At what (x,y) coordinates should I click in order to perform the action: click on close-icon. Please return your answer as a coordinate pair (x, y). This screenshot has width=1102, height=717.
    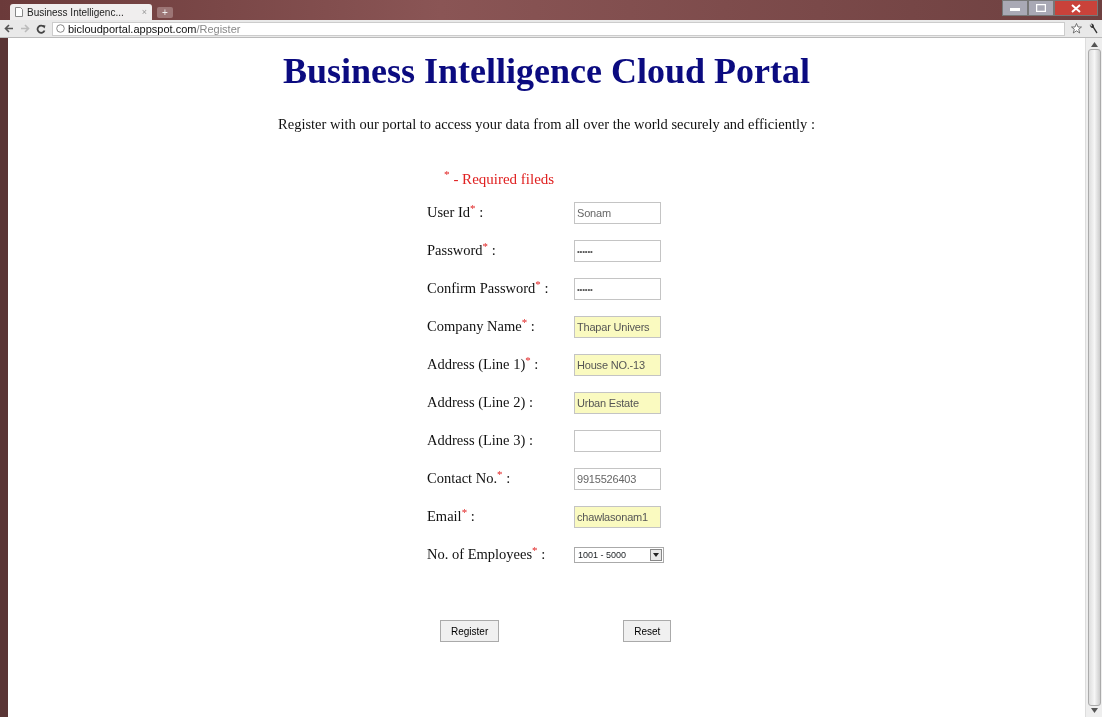
    Looking at the image, I should click on (1076, 8).